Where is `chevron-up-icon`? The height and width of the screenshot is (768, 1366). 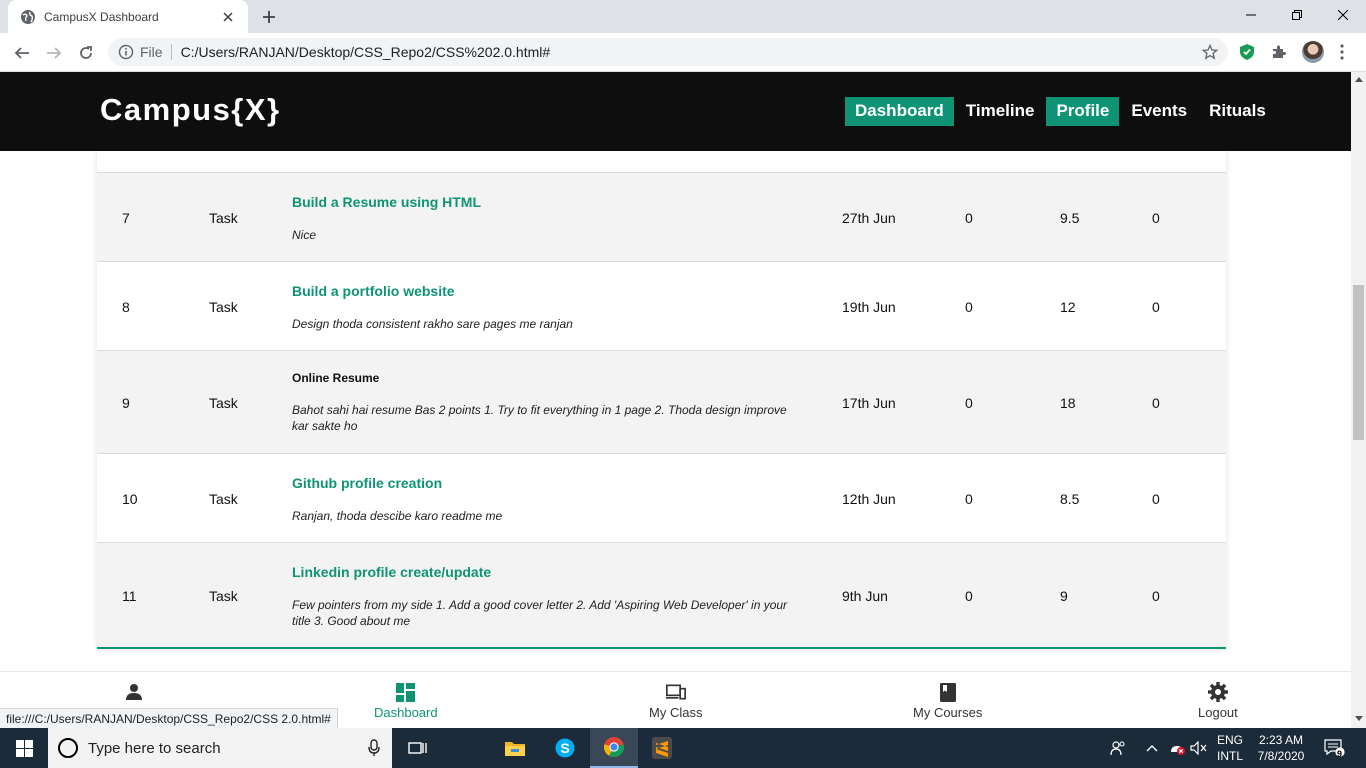
chevron-up-icon is located at coordinates (1152, 748).